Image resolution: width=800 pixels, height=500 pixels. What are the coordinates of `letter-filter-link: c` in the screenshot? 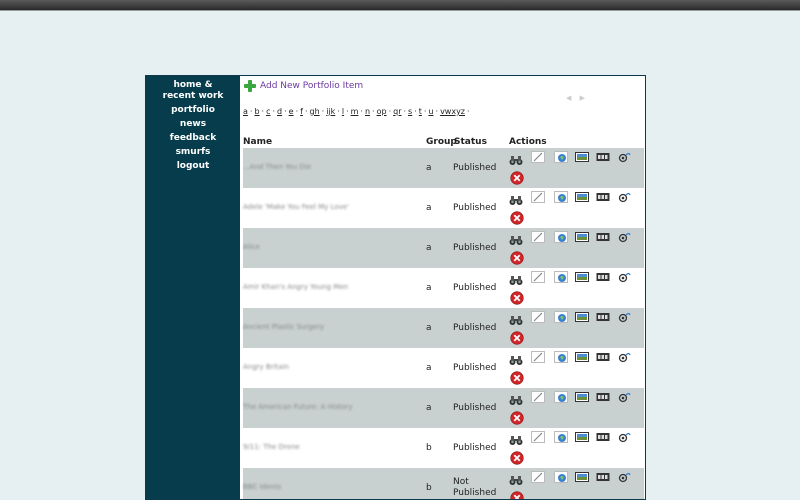 It's located at (268, 111).